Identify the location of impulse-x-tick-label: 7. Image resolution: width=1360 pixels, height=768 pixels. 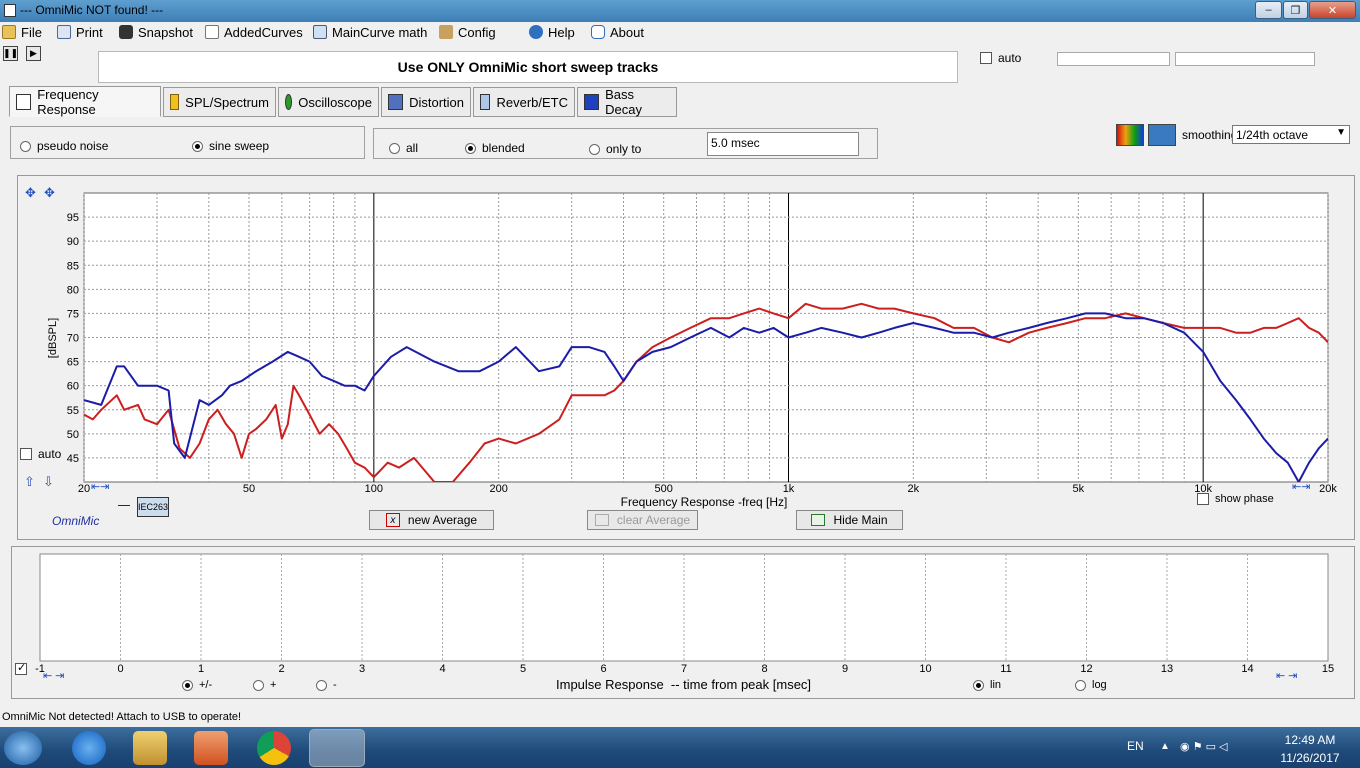
(684, 669).